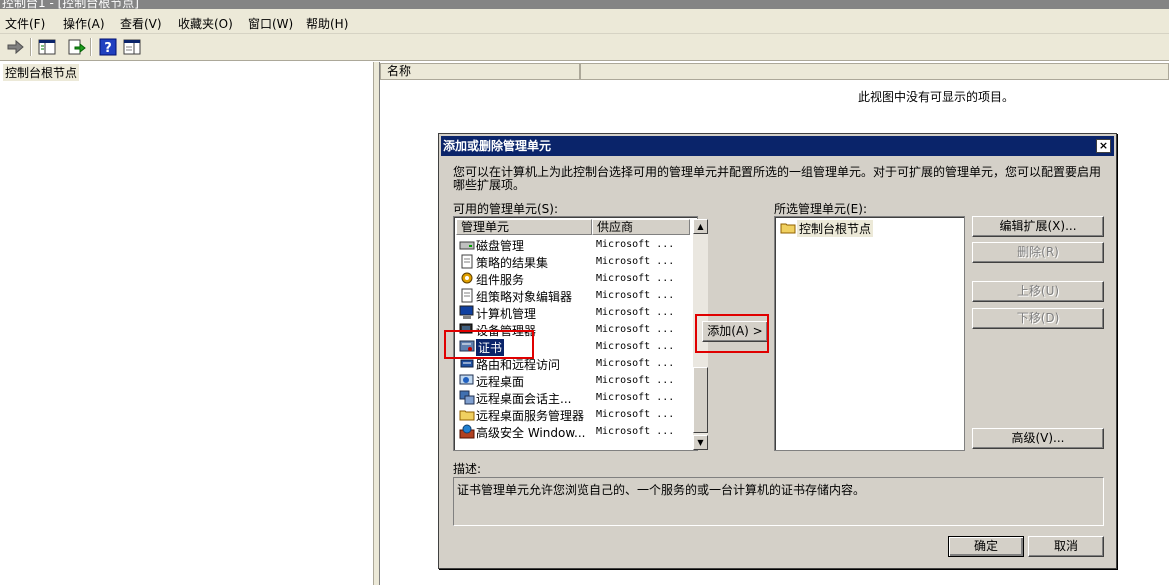 Image resolution: width=1169 pixels, height=585 pixels. What do you see at coordinates (874, 71) in the screenshot?
I see `column-header-blank` at bounding box center [874, 71].